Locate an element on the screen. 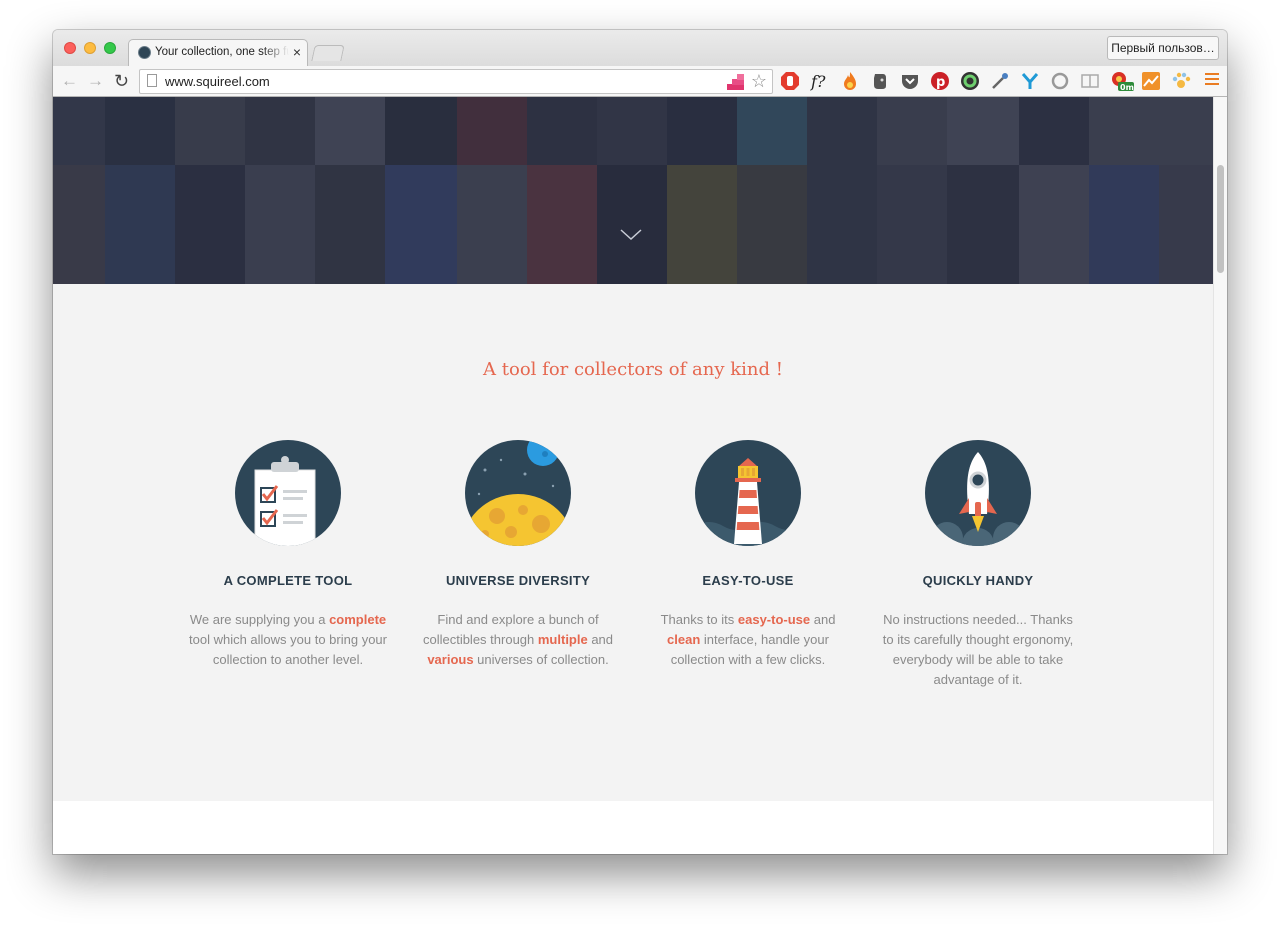 Image resolution: width=1280 pixels, height=930 pixels. feature-title: QUICKLY HANDY is located at coordinates (978, 580).